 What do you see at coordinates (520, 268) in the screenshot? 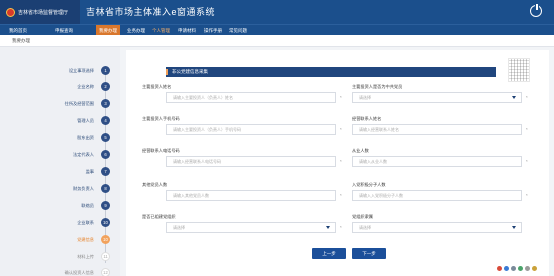
I see `keyboard-icon` at bounding box center [520, 268].